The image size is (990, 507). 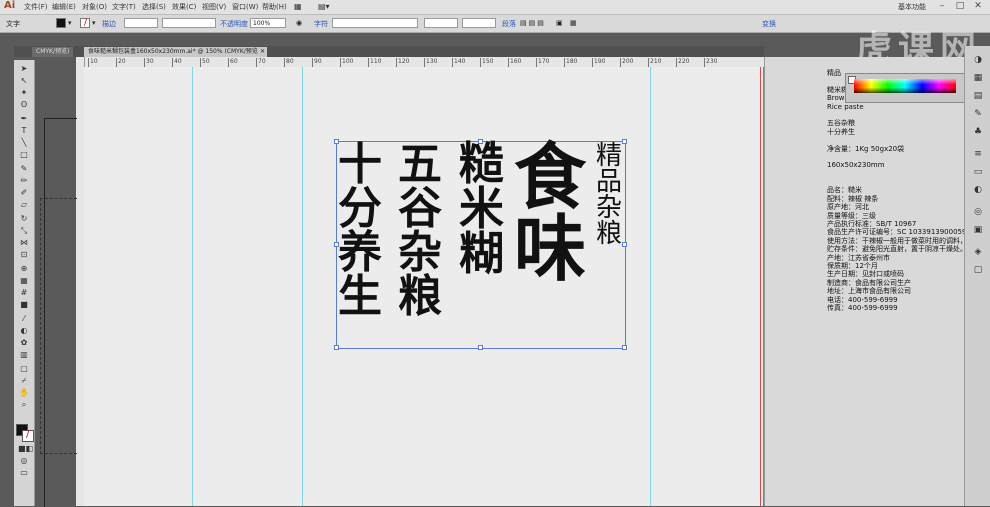 I want to click on paintbrush-tool-icon: ✎, so click(x=24, y=168).